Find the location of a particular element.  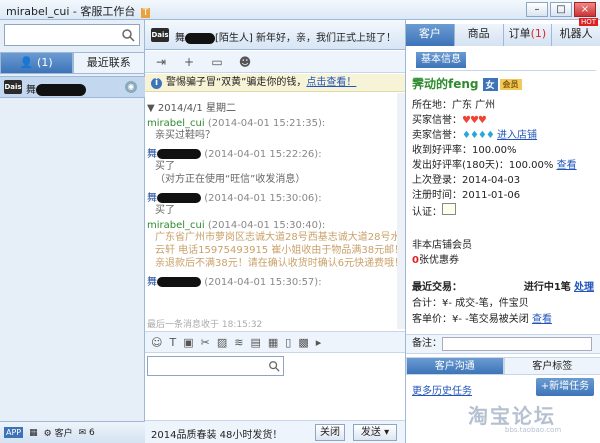

bag-icon: ▩ is located at coordinates (303, 342).